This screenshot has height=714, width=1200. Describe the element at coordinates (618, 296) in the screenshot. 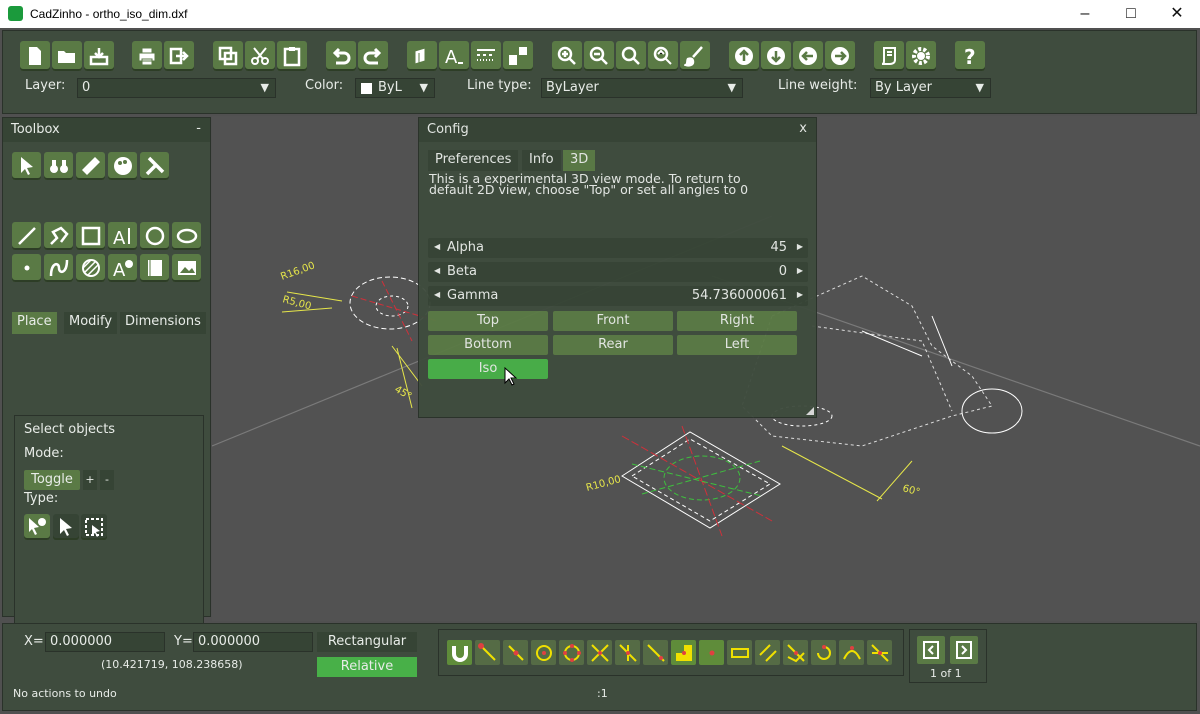

I see `gamma-slider: ◀ Gamma 54.736000061 ▶` at that location.